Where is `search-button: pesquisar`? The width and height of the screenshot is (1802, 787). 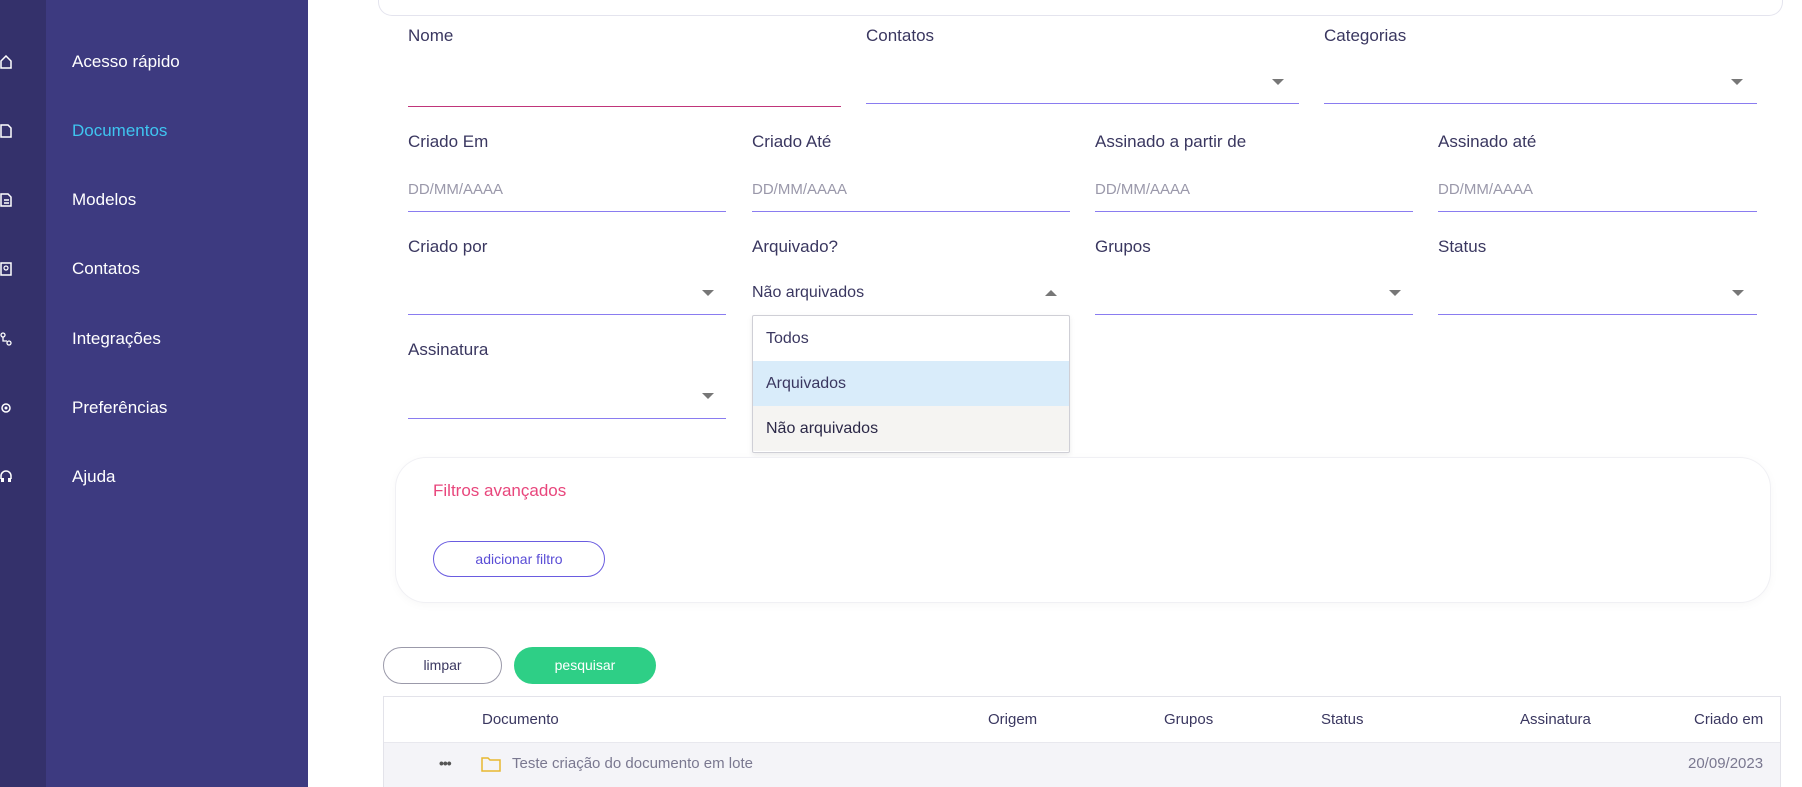
search-button: pesquisar is located at coordinates (585, 665).